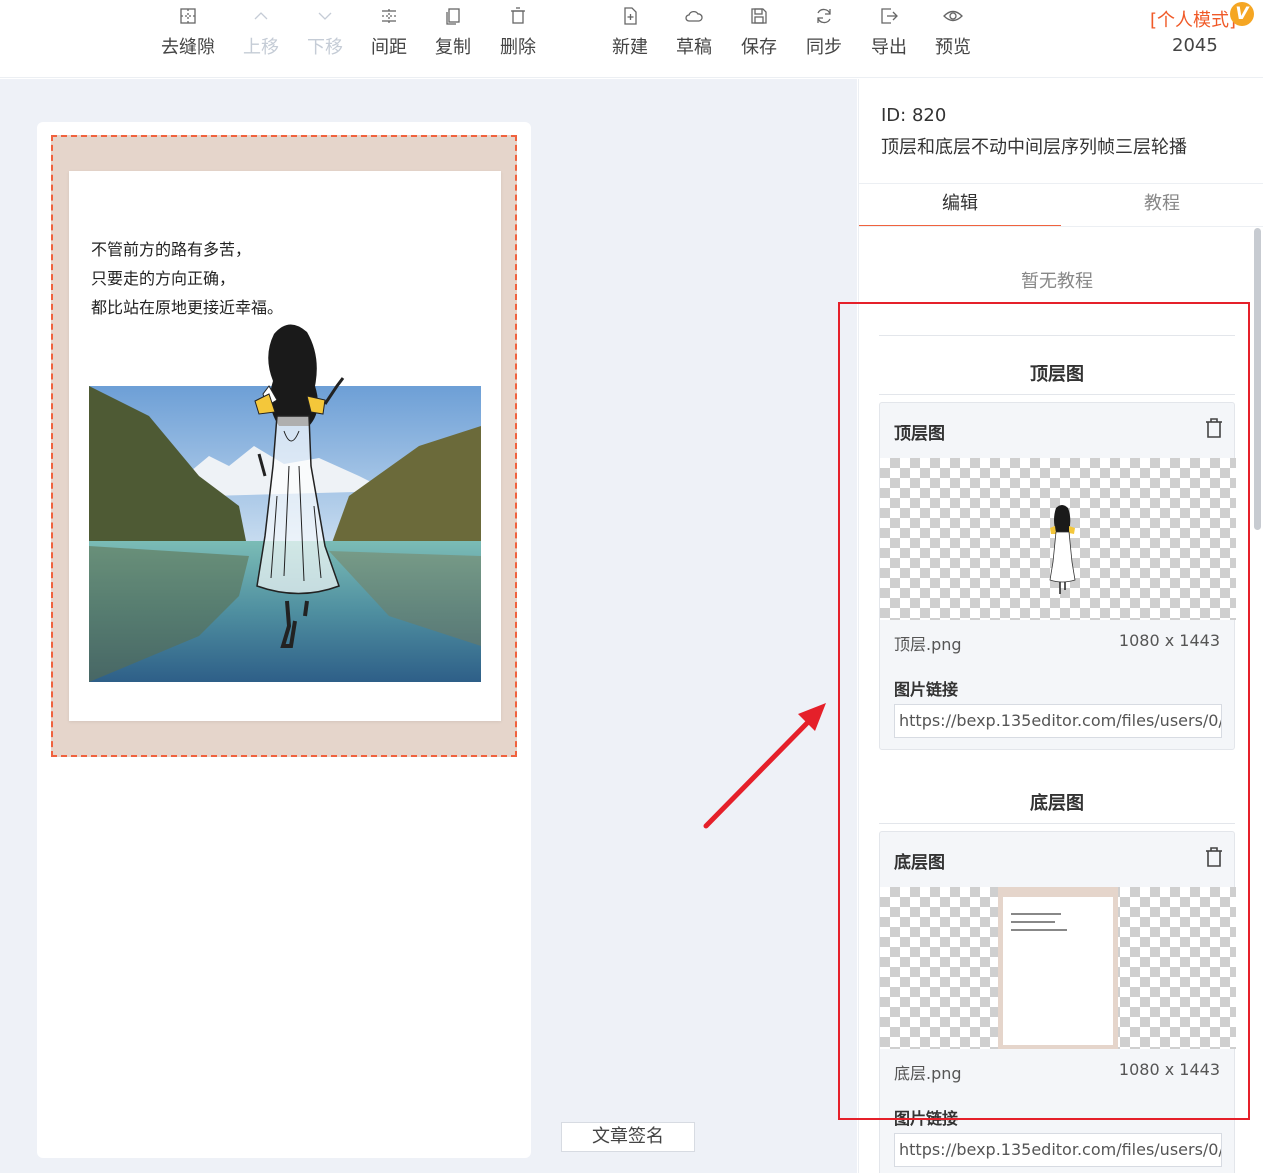 The image size is (1263, 1173). Describe the element at coordinates (163, 278) in the screenshot. I see `poem-line: 只要走的方向正确，` at that location.